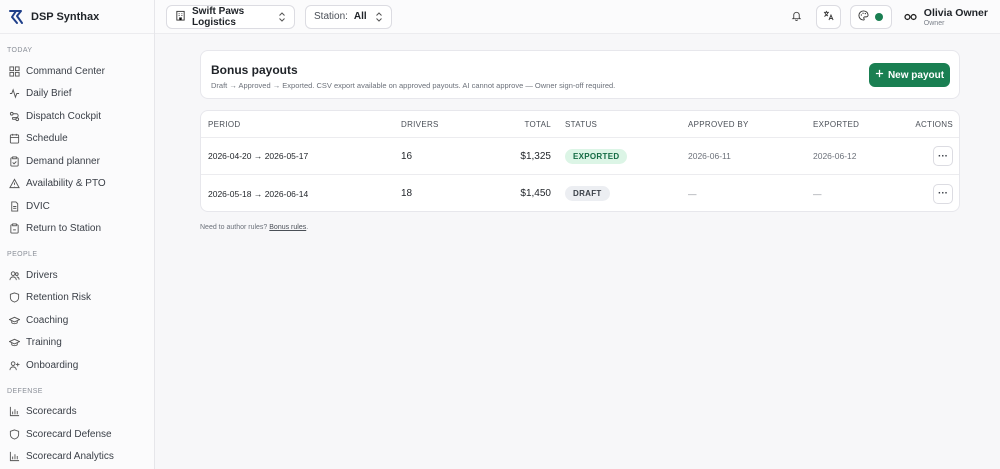  I want to click on cell-approved-by: 2026-06-11, so click(709, 156).